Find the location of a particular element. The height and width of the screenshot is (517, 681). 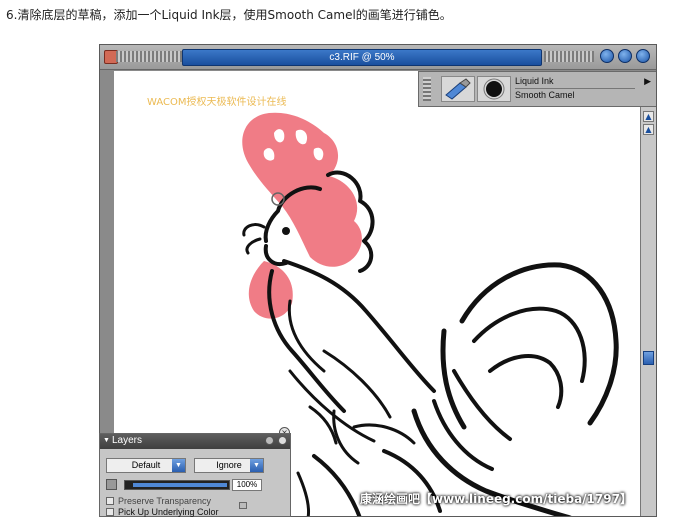

titlebar-grip-right is located at coordinates (569, 56).